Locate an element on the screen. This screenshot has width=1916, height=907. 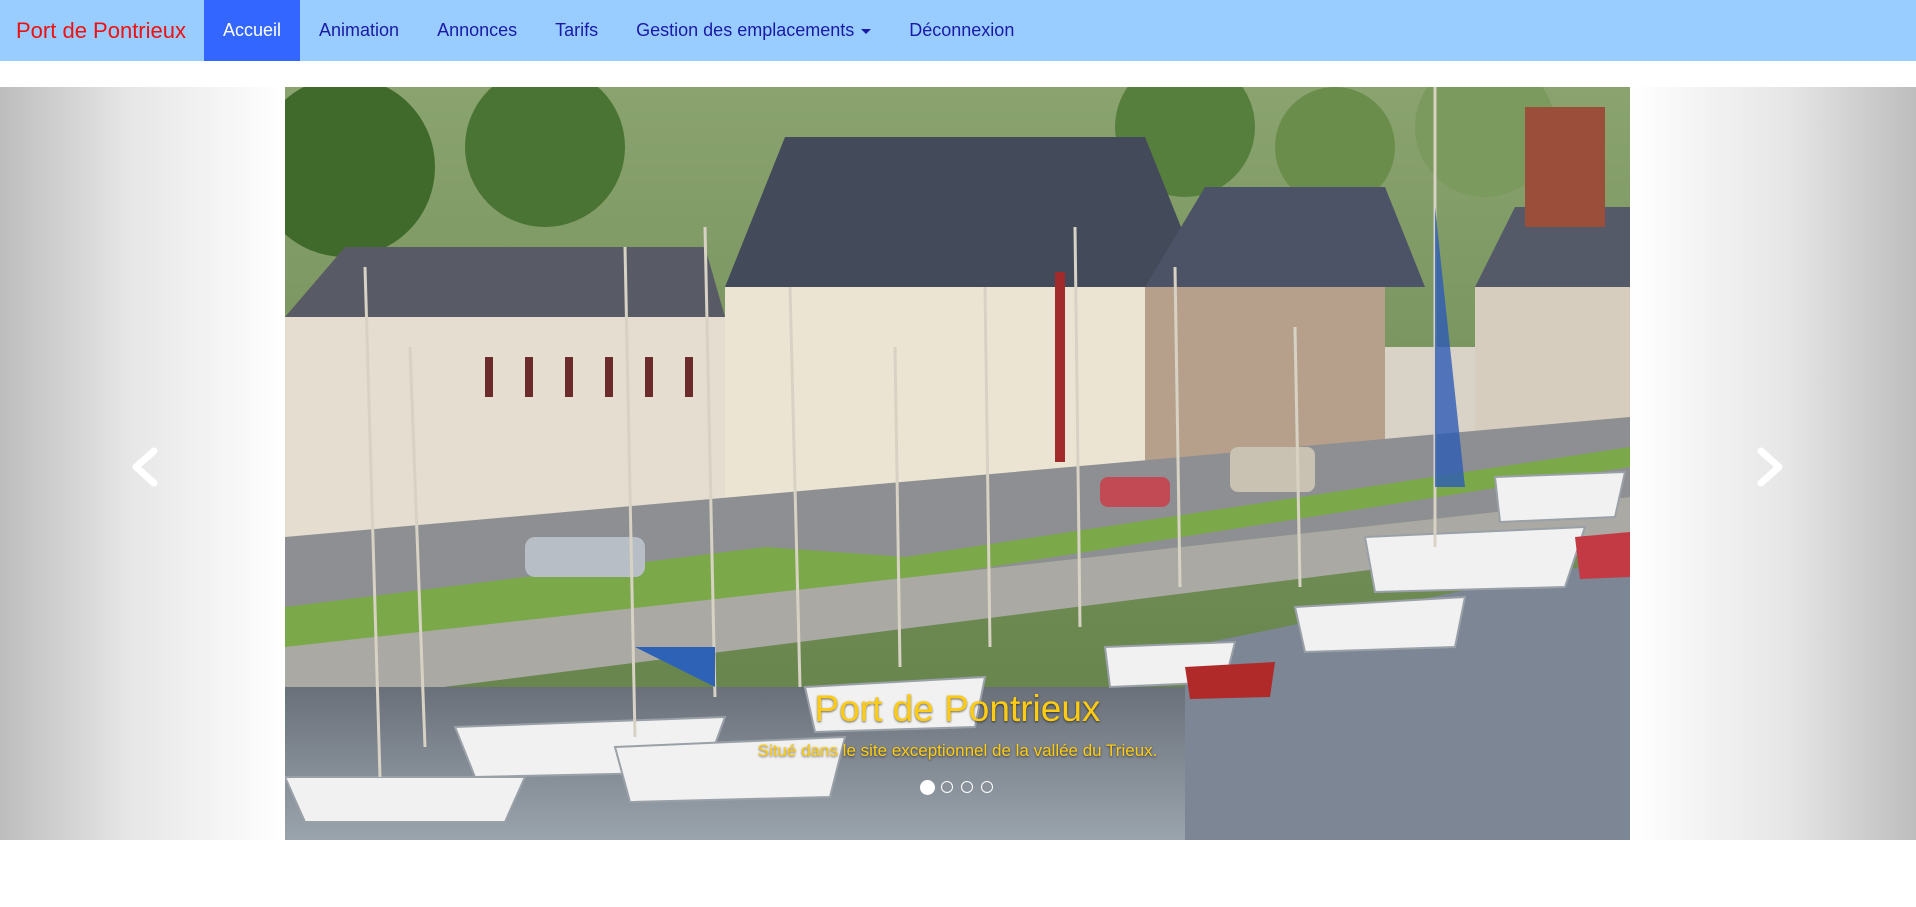
nav-item-tarifs: Tarifs is located at coordinates (576, 30).